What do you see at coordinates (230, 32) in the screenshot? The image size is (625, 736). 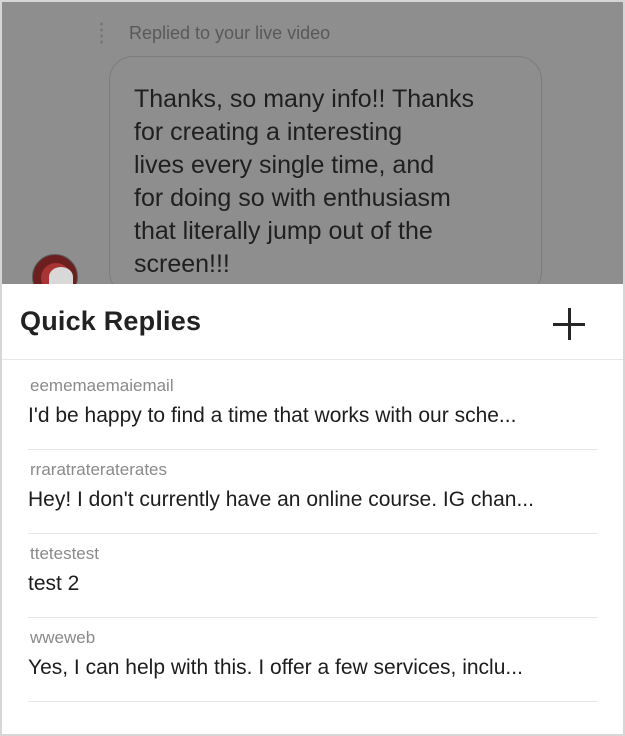 I see `reply-context-label: Replied to your live video` at bounding box center [230, 32].